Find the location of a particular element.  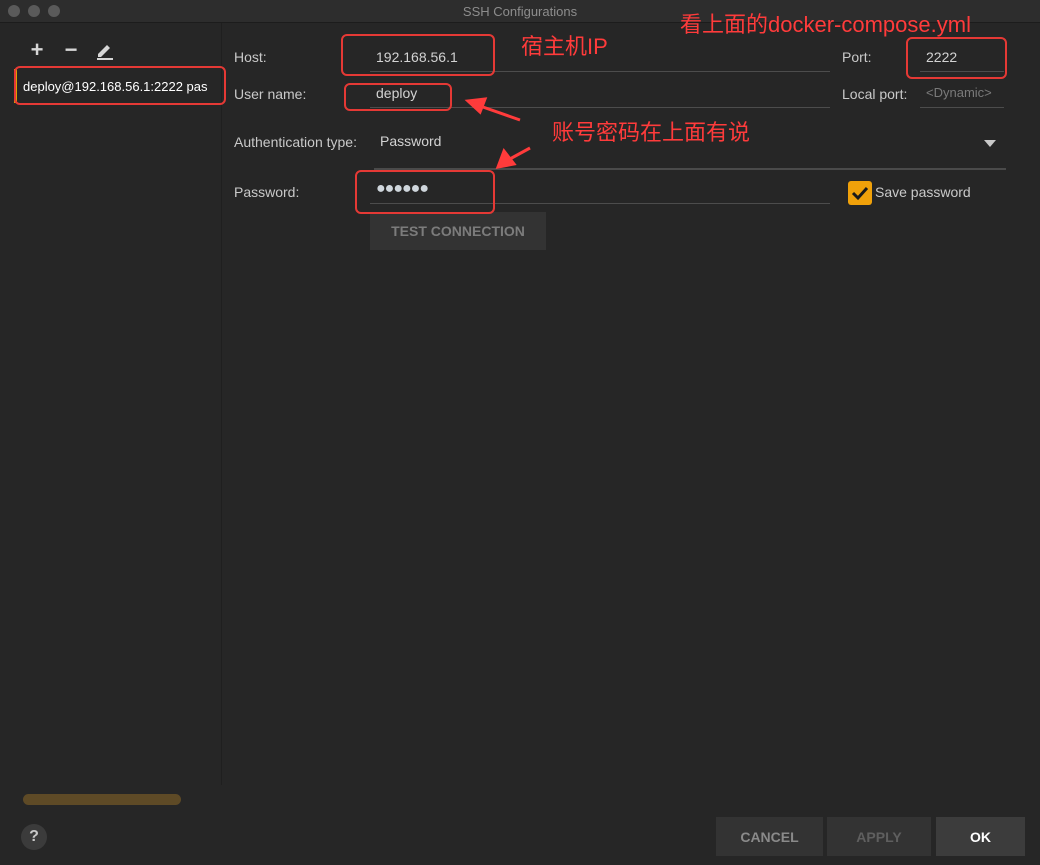

annotation-arrow-to-username is located at coordinates (500, 113).